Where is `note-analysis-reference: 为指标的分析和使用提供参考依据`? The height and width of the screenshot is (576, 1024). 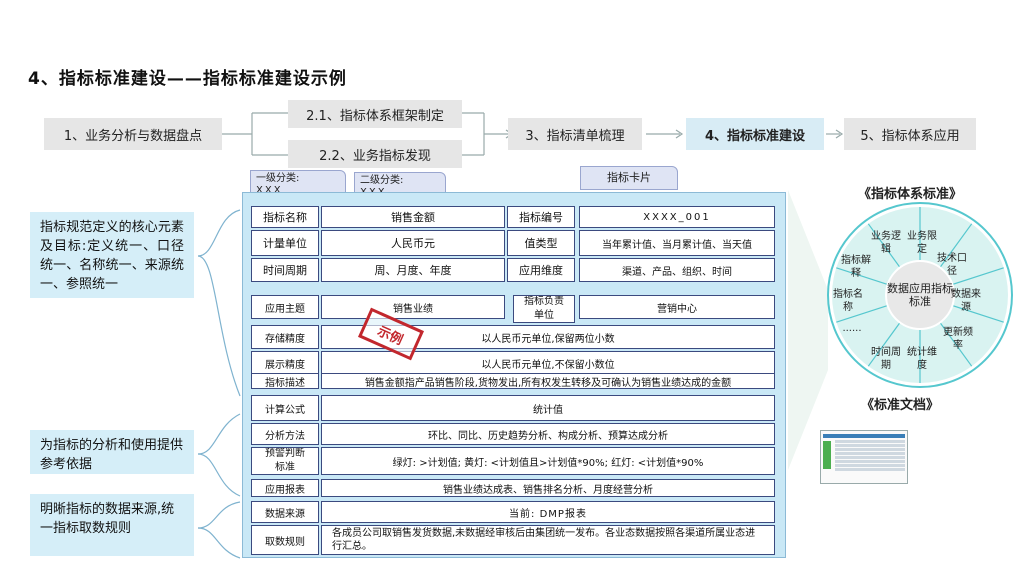
note-analysis-reference: 为指标的分析和使用提供参考依据 is located at coordinates (112, 452).